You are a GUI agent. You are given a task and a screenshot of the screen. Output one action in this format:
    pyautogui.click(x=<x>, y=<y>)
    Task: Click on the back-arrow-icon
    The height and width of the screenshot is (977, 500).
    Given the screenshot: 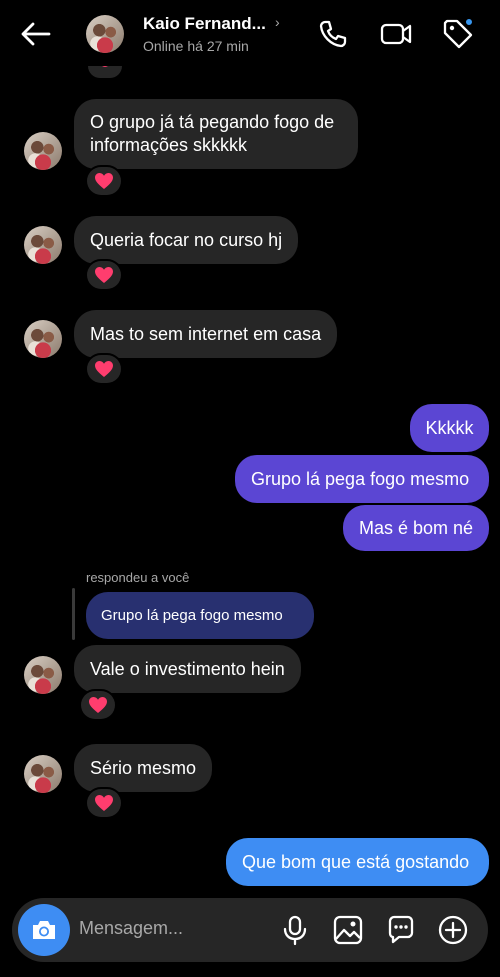 What is the action you would take?
    pyautogui.click(x=36, y=34)
    